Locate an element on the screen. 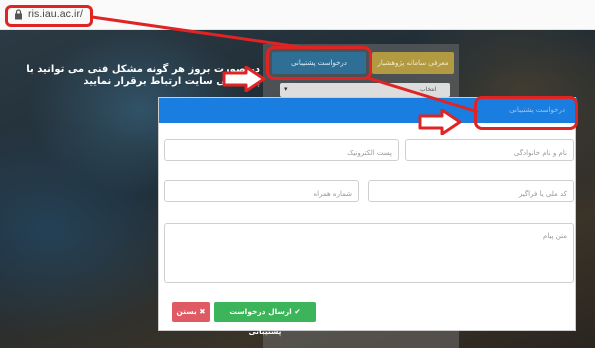  national-code-field is located at coordinates (471, 192).